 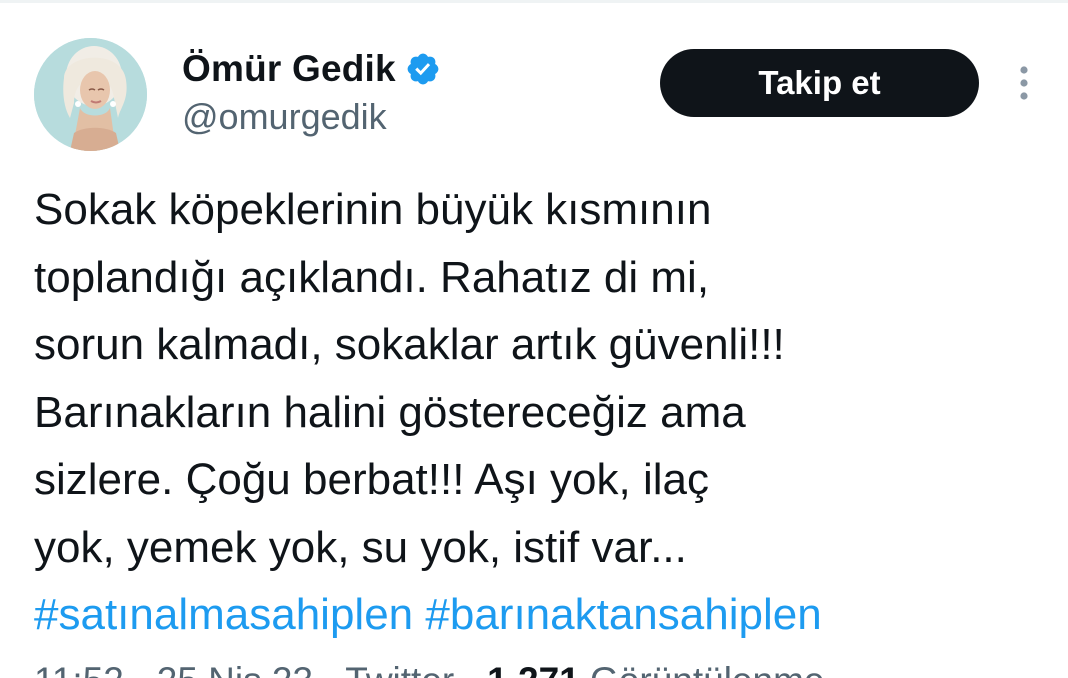 I want to click on display-name-row: Ömür Gedik, so click(x=311, y=69).